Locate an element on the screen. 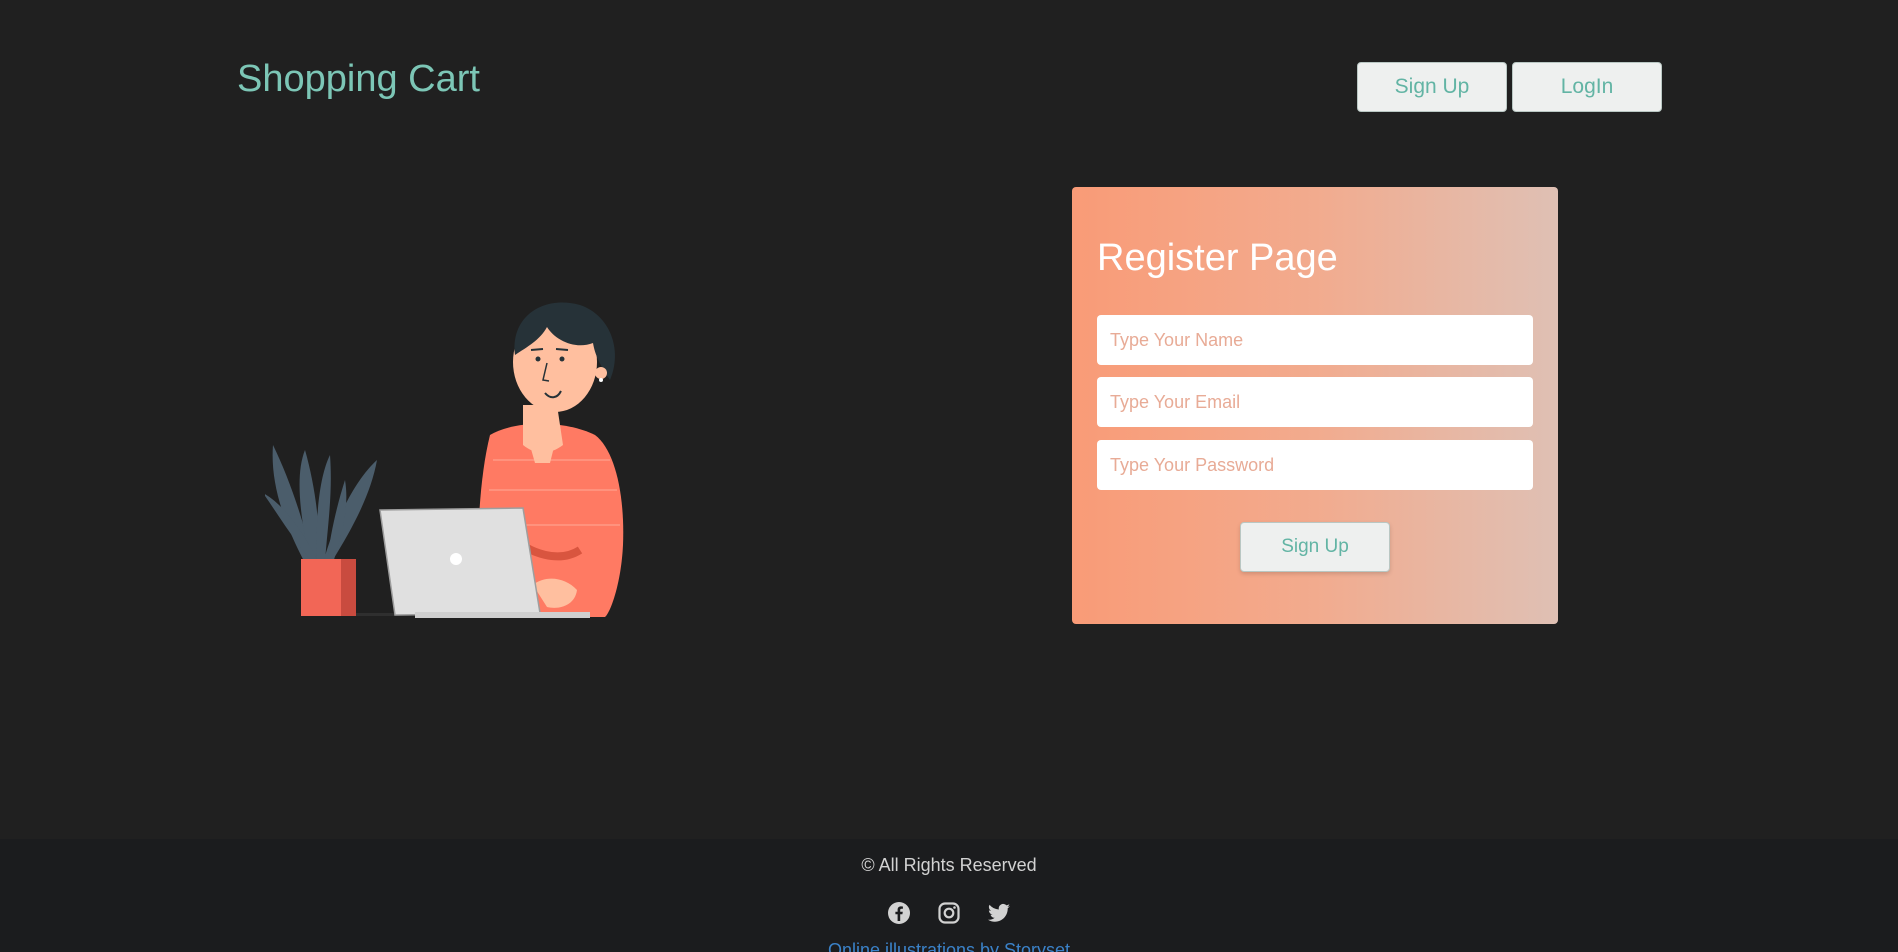  register-card: Register Page Sign Up is located at coordinates (1315, 405).